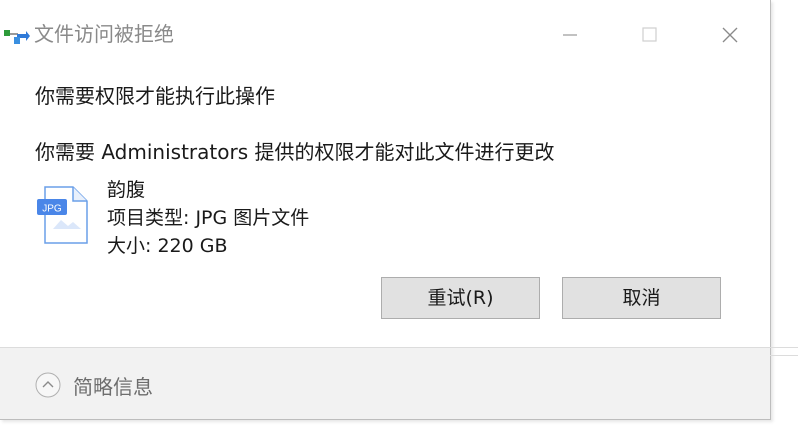 This screenshot has height=425, width=798. I want to click on maximize-icon, so click(650, 35).